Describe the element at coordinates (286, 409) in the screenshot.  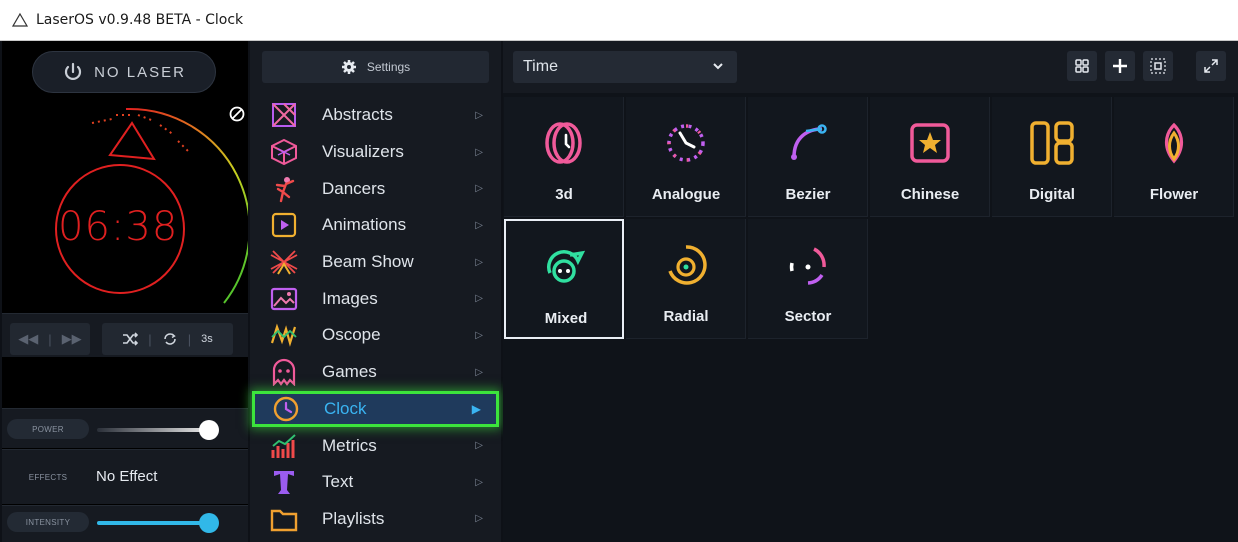
I see `clock-icon` at that location.